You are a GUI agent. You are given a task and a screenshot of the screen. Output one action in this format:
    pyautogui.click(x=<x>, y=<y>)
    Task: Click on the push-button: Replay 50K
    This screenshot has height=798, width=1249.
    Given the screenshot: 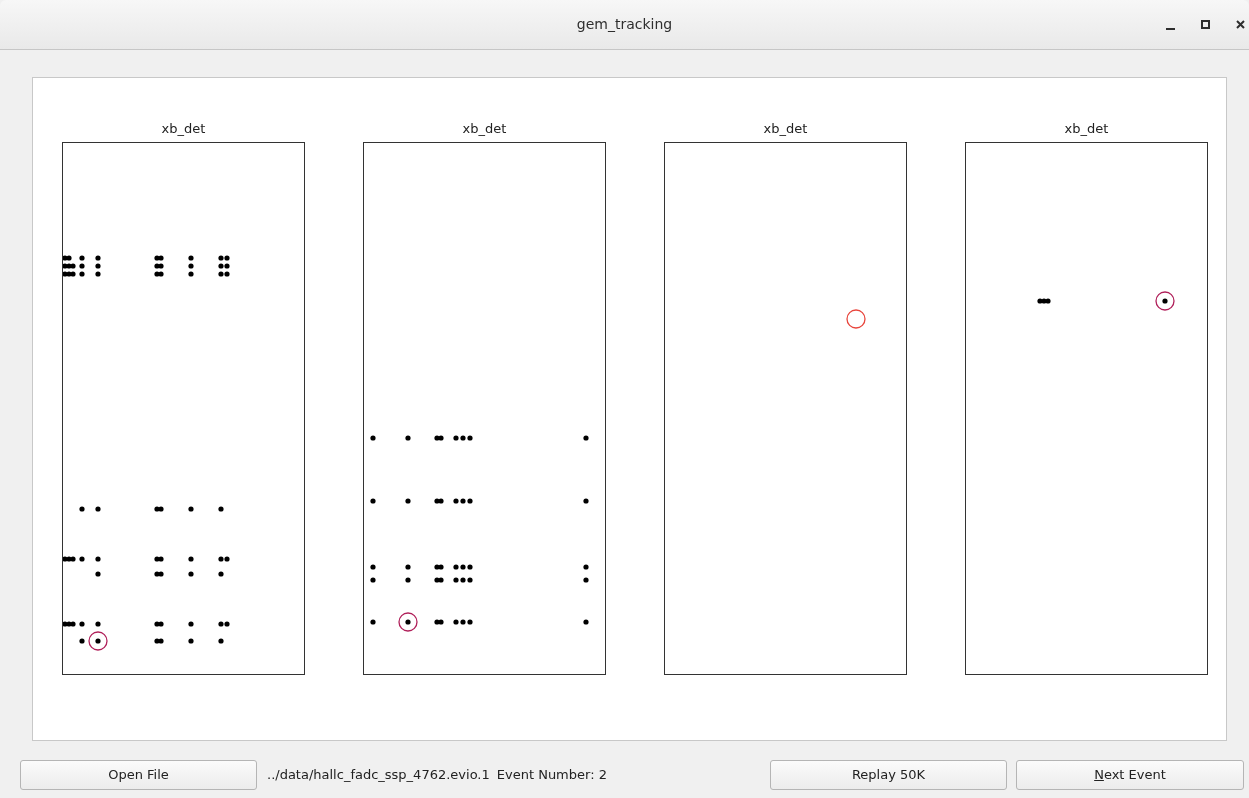 What is the action you would take?
    pyautogui.click(x=888, y=775)
    